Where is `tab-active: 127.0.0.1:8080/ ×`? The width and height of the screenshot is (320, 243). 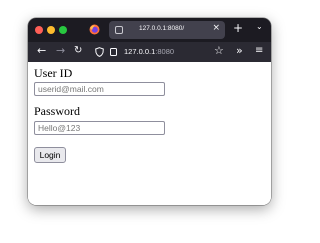 tab-active: 127.0.0.1:8080/ × is located at coordinates (167, 30).